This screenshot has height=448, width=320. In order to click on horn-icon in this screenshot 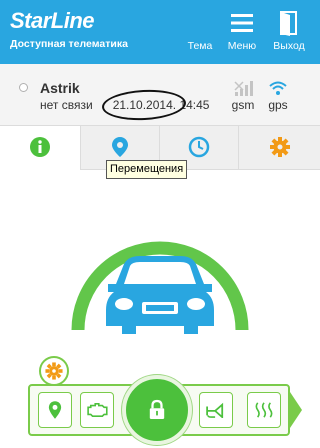, I will do `click(215, 410)`.